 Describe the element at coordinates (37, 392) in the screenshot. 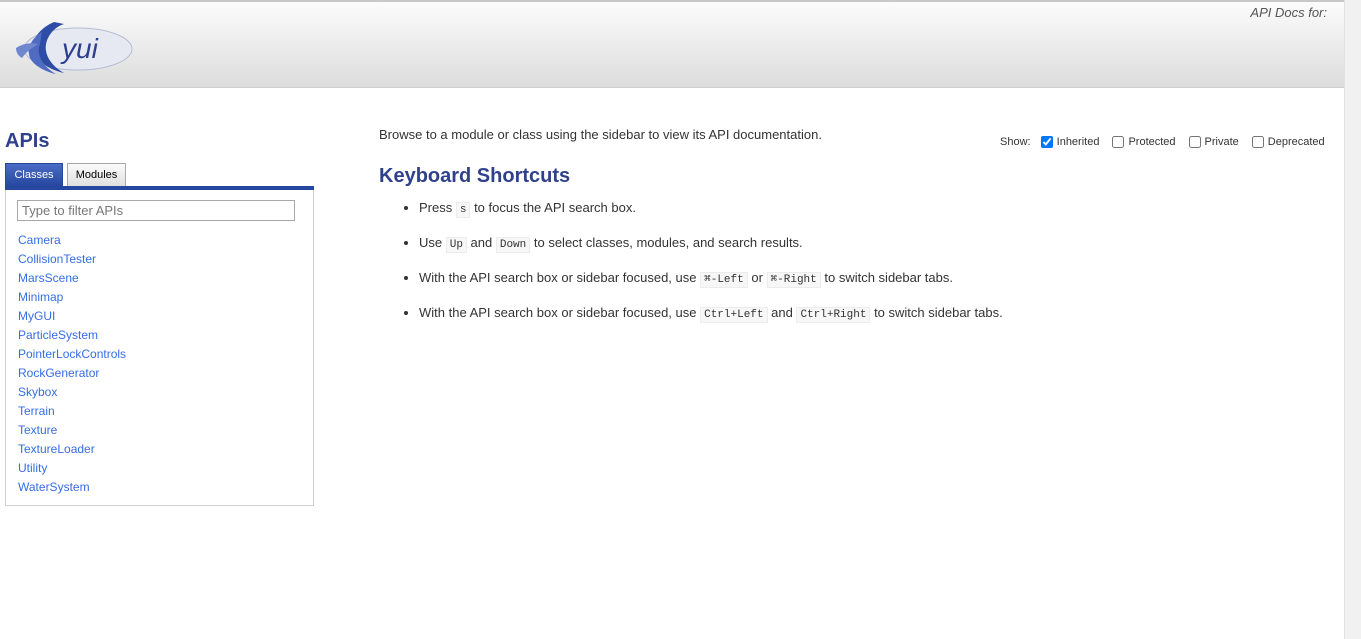

I see `class-link: Skybox` at that location.